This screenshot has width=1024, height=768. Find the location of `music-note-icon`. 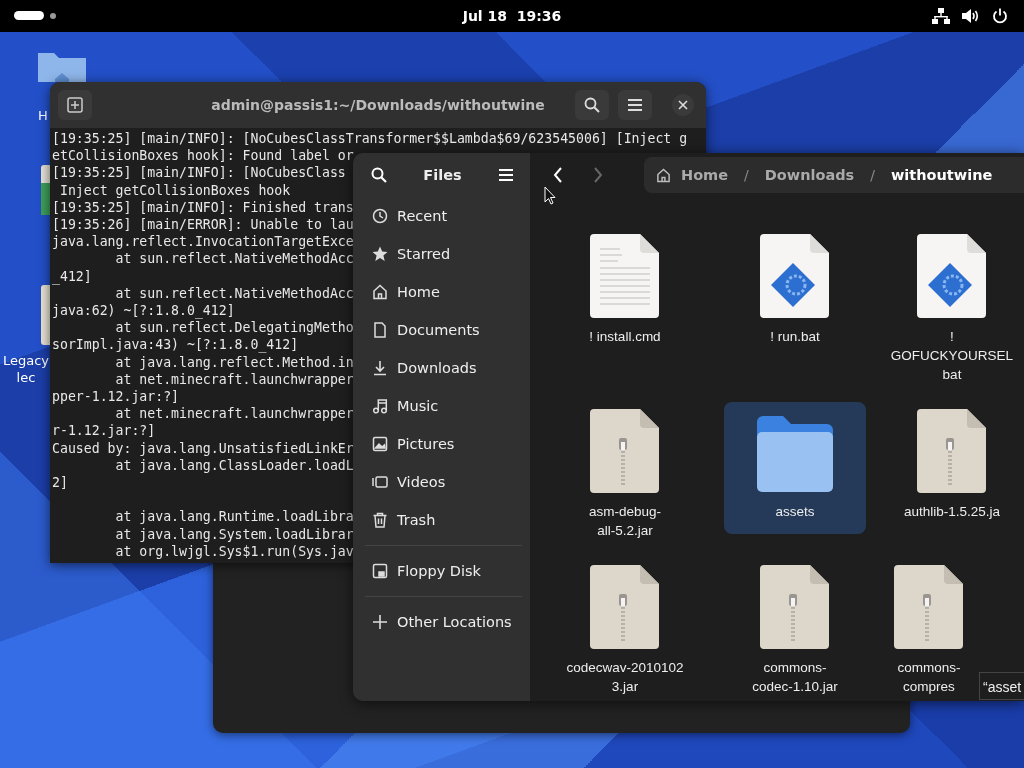

music-note-icon is located at coordinates (380, 406).